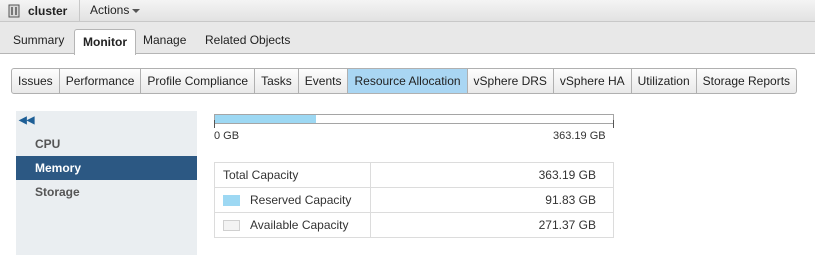 The height and width of the screenshot is (255, 815). Describe the element at coordinates (613, 124) in the screenshot. I see `bar-tick-max` at that location.